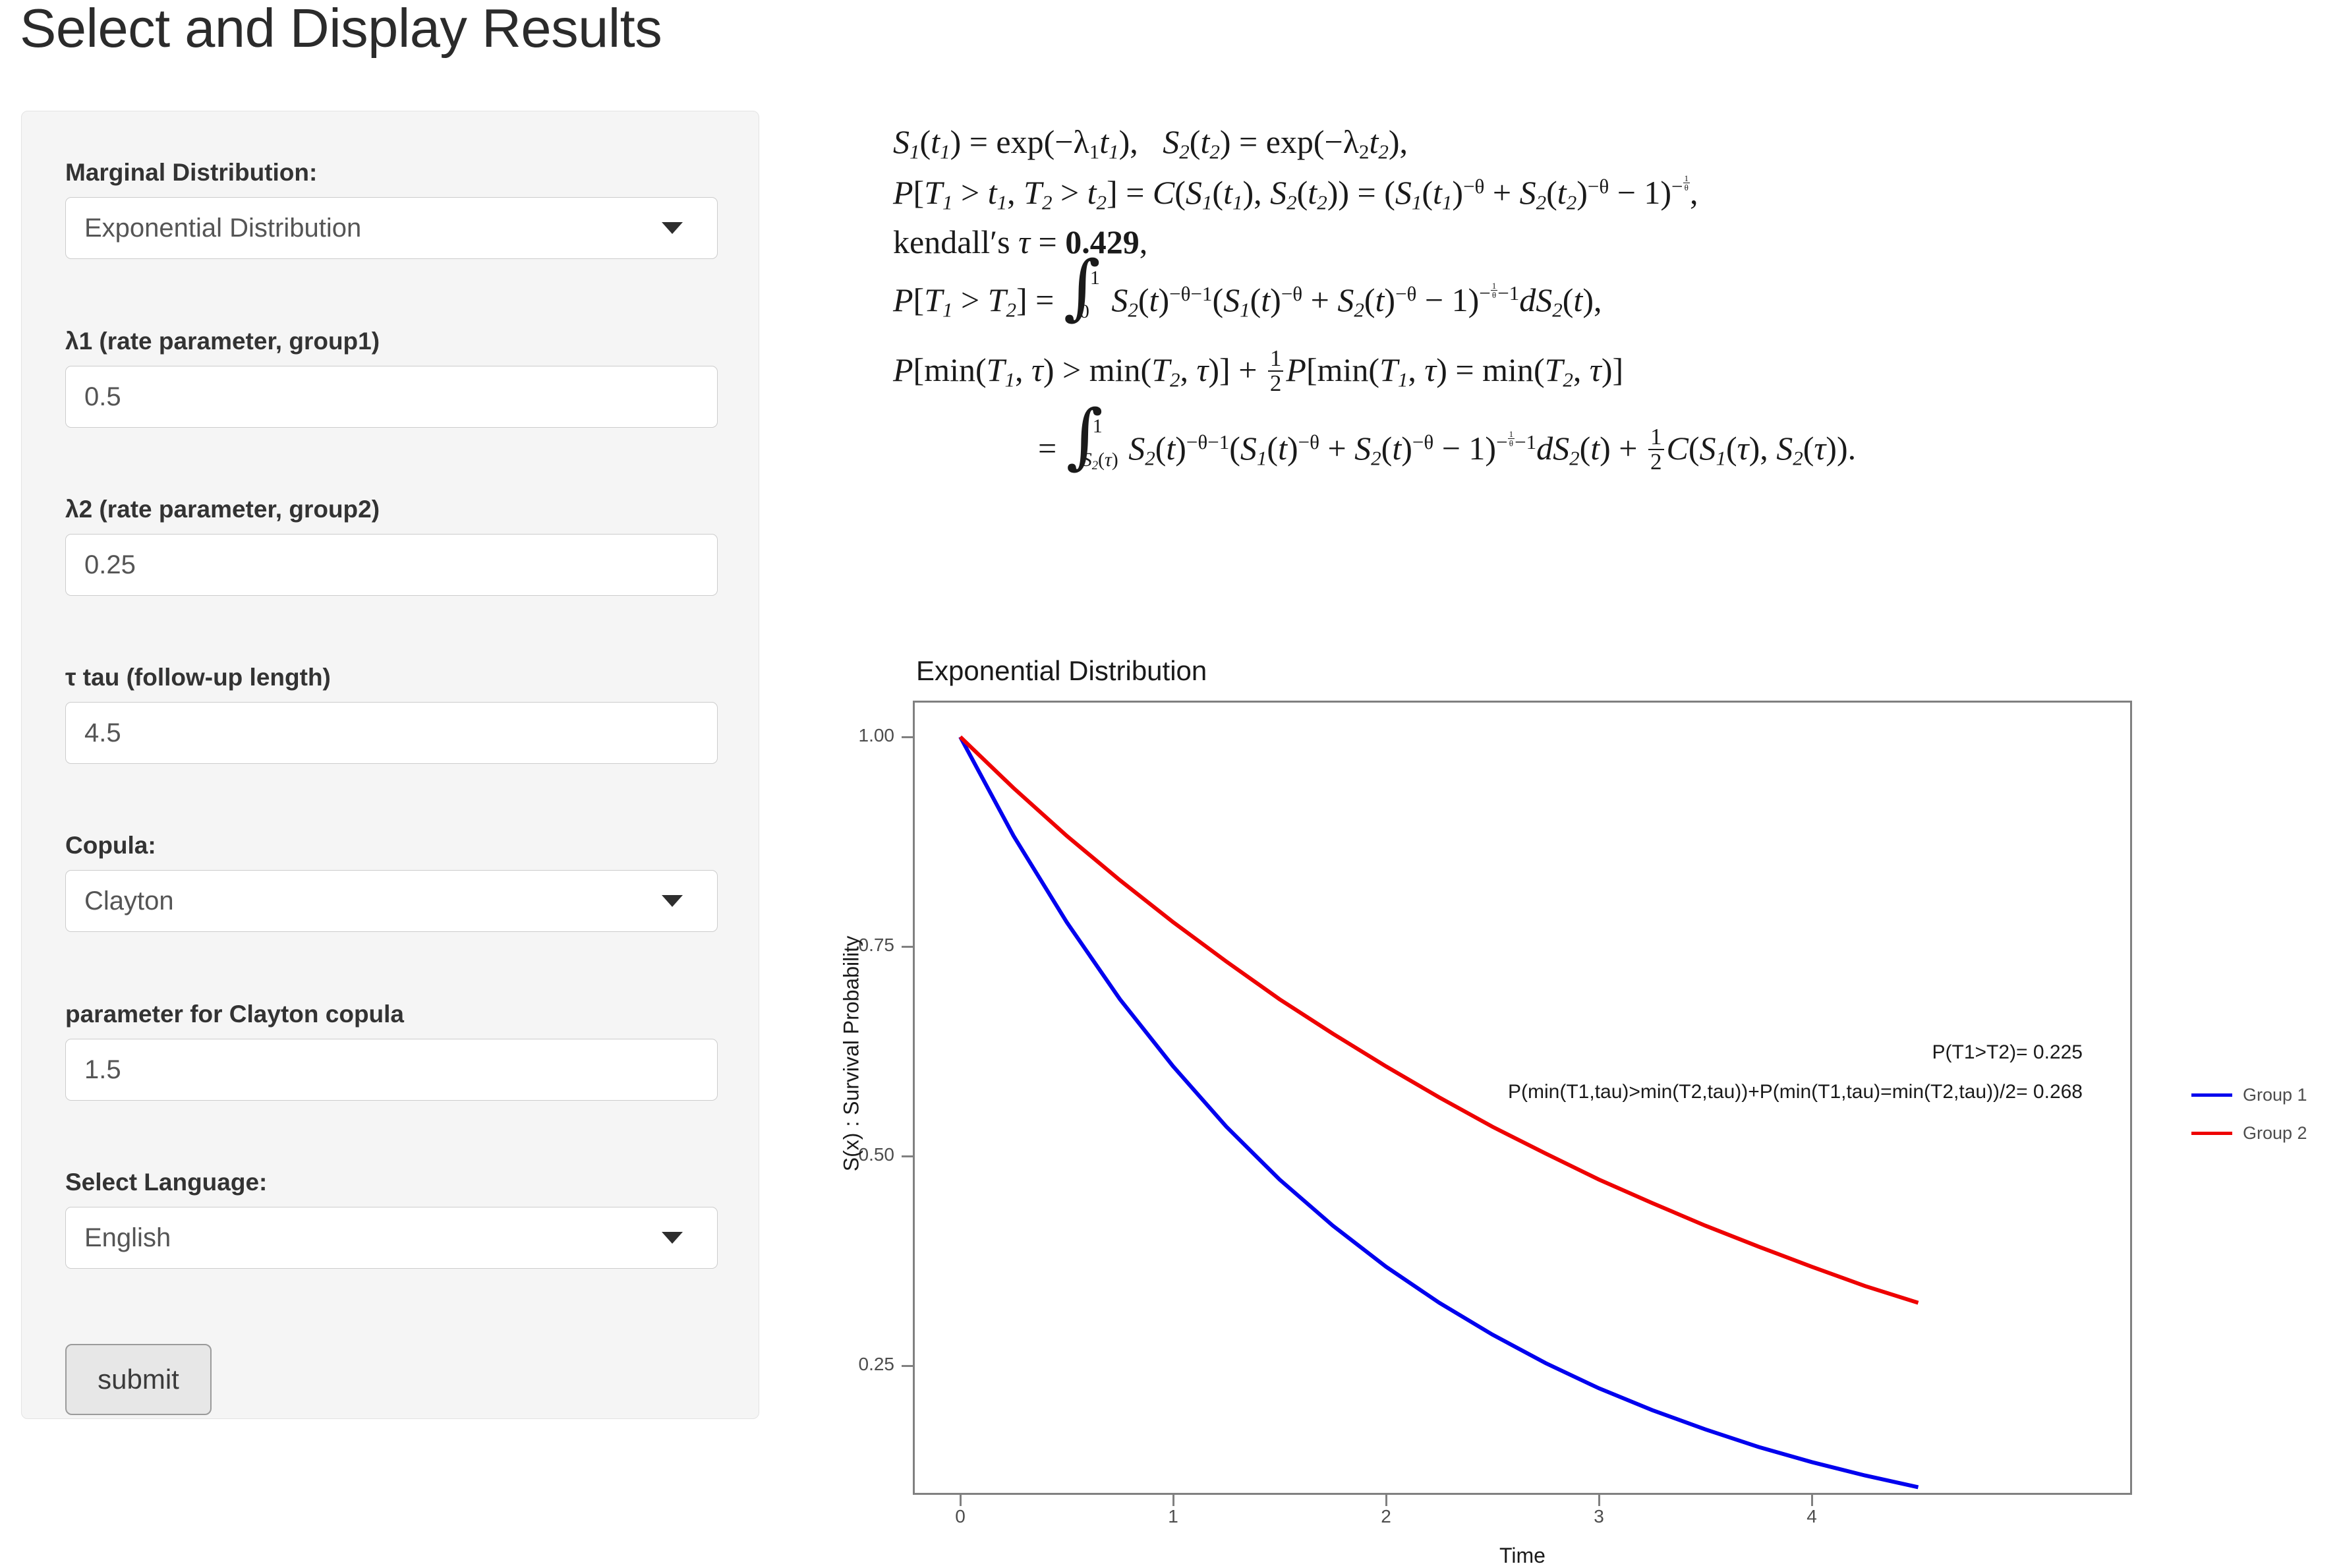 The image size is (2341, 1568). I want to click on select-copula: Clayton, so click(391, 901).